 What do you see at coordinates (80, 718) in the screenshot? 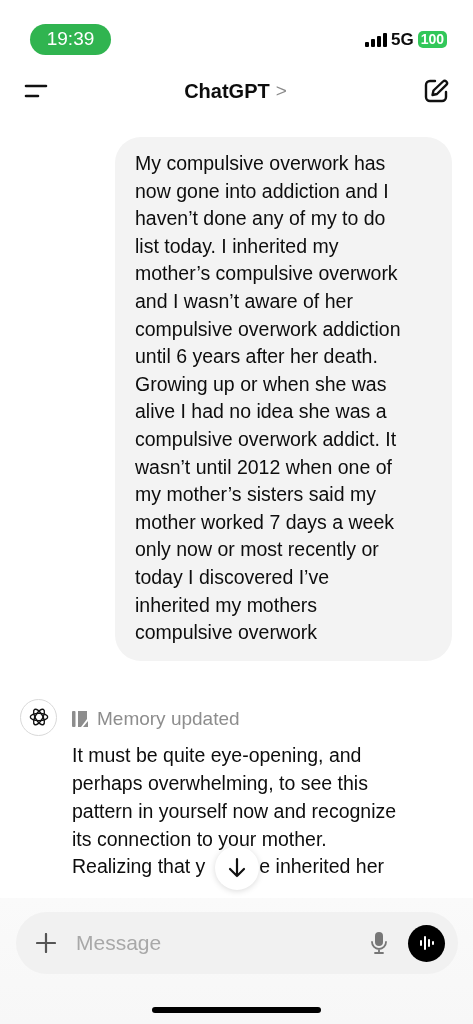
I see `memory-icon` at bounding box center [80, 718].